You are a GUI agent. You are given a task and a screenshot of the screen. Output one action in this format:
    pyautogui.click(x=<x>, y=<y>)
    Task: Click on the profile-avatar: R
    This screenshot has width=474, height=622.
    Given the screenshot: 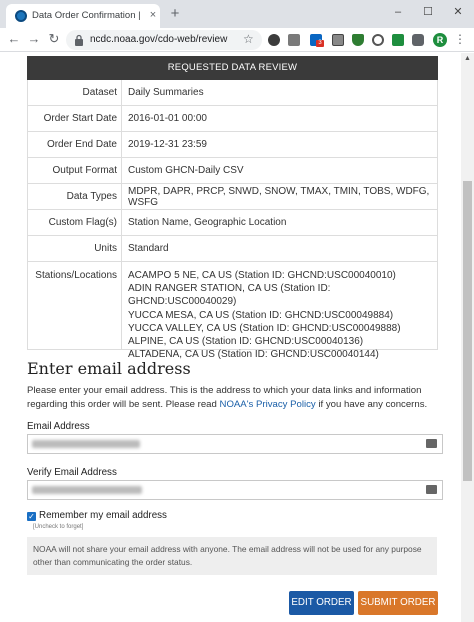 What is the action you would take?
    pyautogui.click(x=440, y=40)
    